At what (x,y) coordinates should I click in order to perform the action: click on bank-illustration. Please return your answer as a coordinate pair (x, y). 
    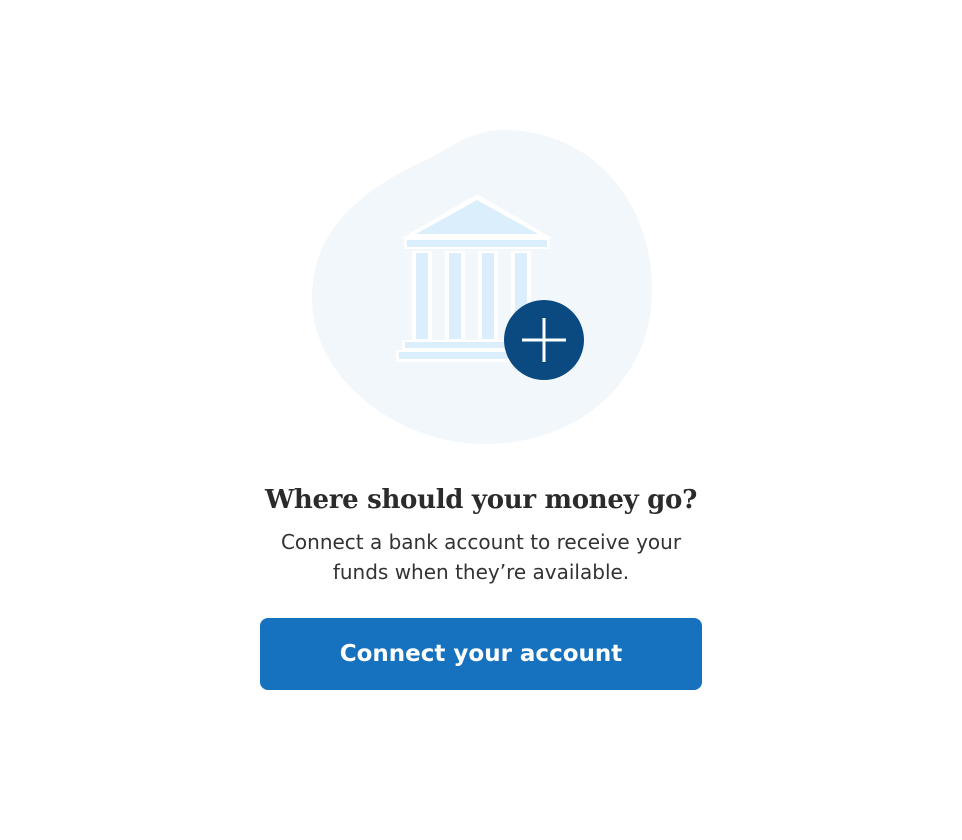
    Looking at the image, I should click on (481, 285).